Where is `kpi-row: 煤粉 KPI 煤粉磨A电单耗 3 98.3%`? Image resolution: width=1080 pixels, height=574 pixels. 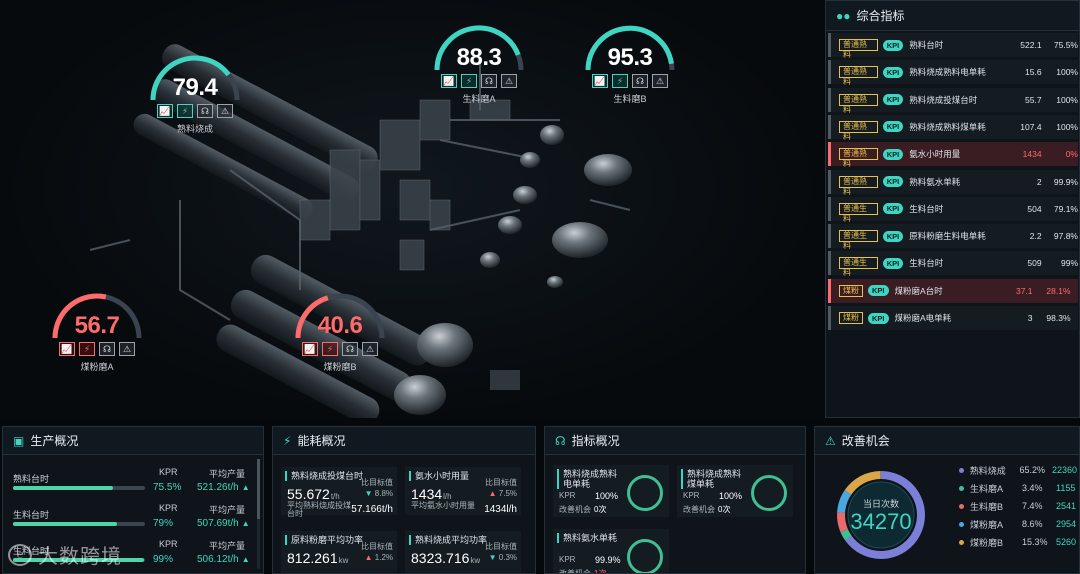
kpi-row: 煤粉 KPI 煤粉磨A电单耗 3 98.3% is located at coordinates (953, 318).